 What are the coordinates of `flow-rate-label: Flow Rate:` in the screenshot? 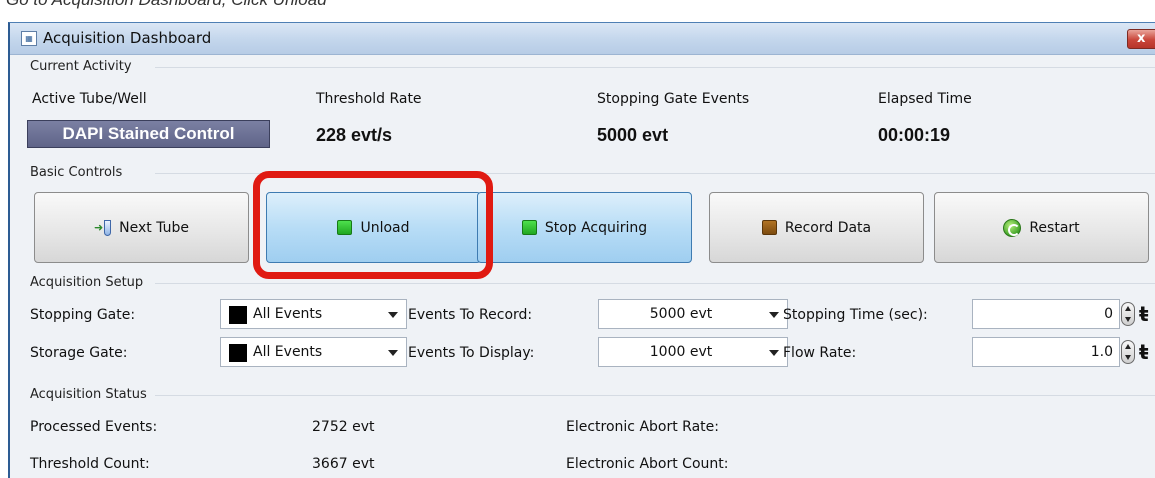 It's located at (820, 353).